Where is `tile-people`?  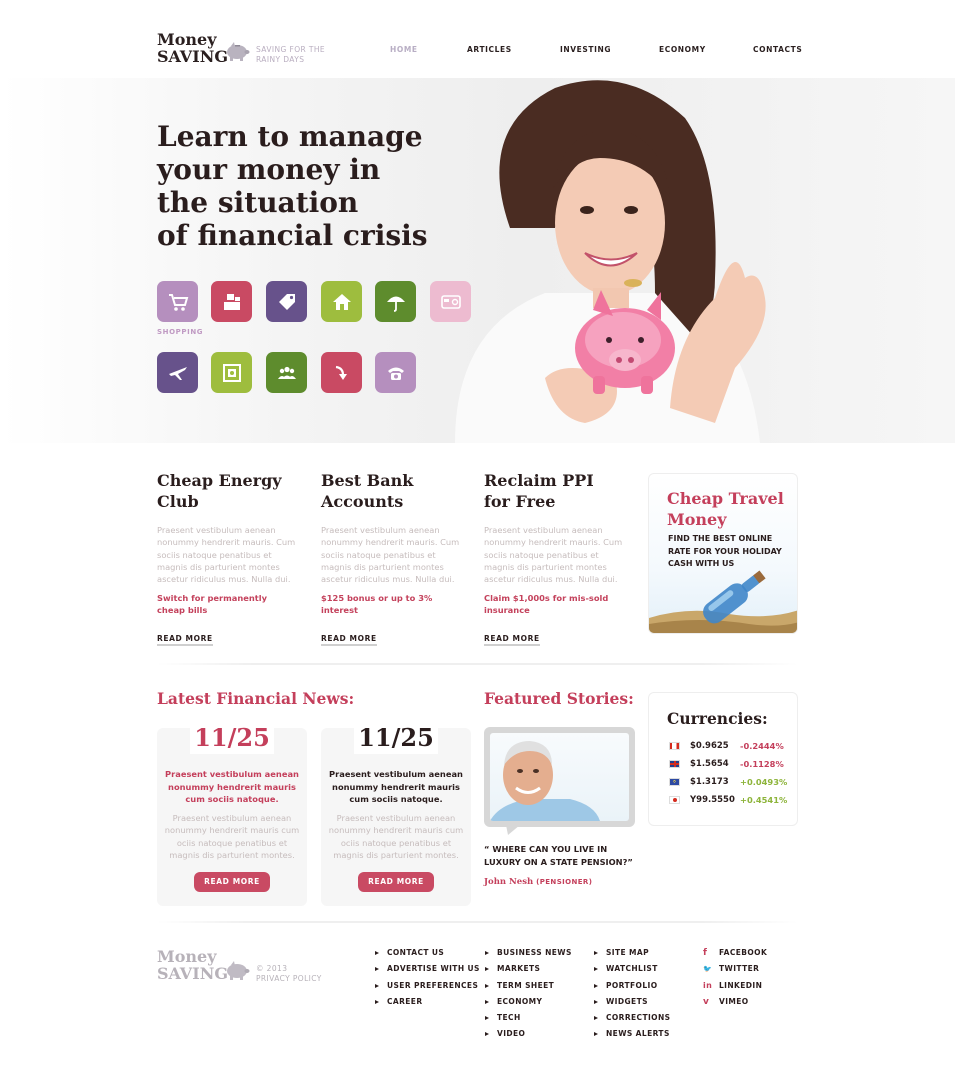
tile-people is located at coordinates (286, 372).